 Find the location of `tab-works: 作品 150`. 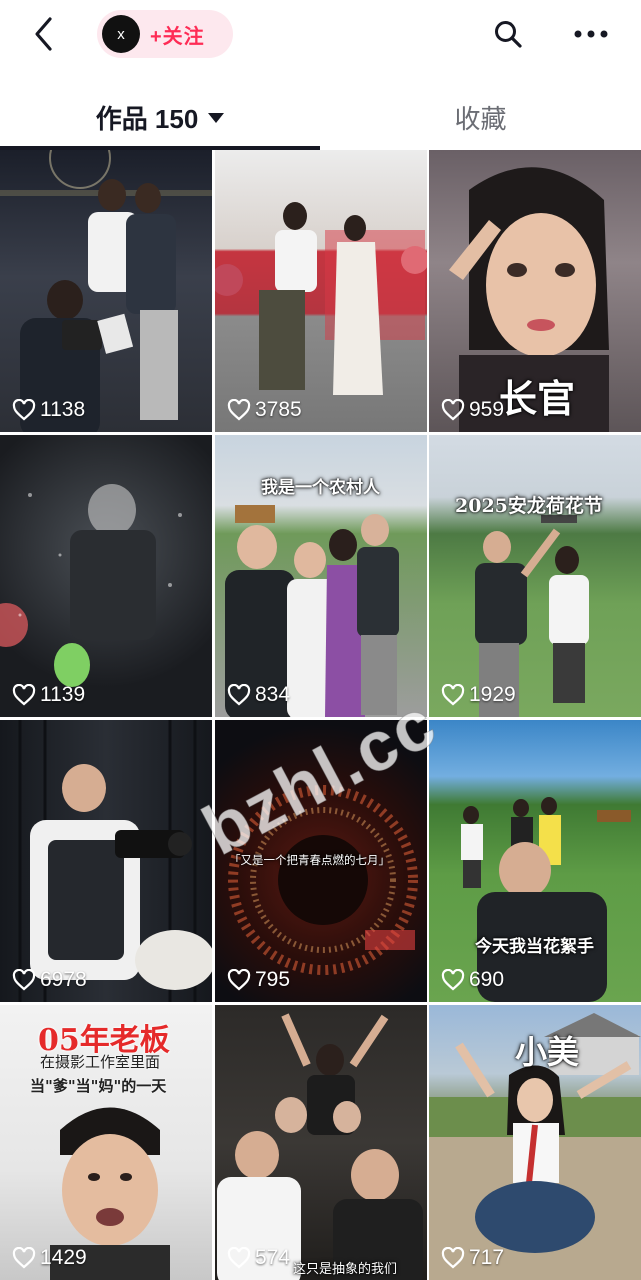

tab-works: 作品 150 is located at coordinates (160, 117).